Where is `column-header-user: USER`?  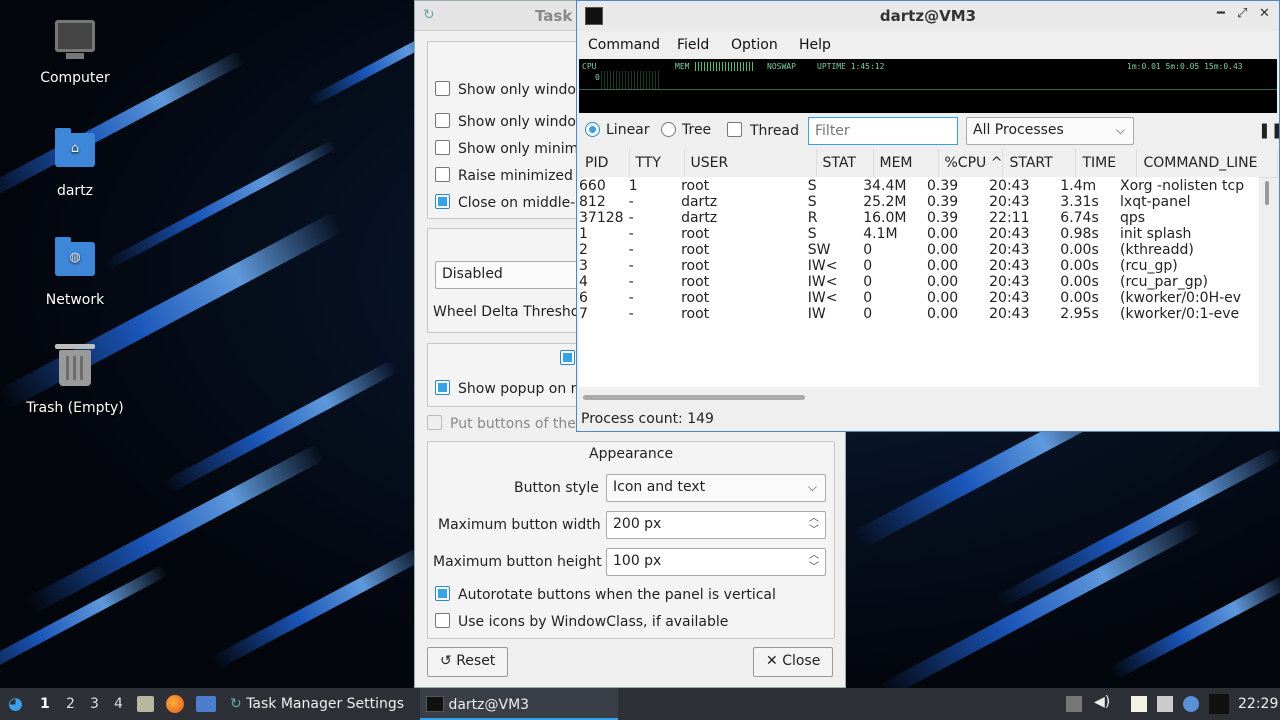 column-header-user: USER is located at coordinates (750, 163).